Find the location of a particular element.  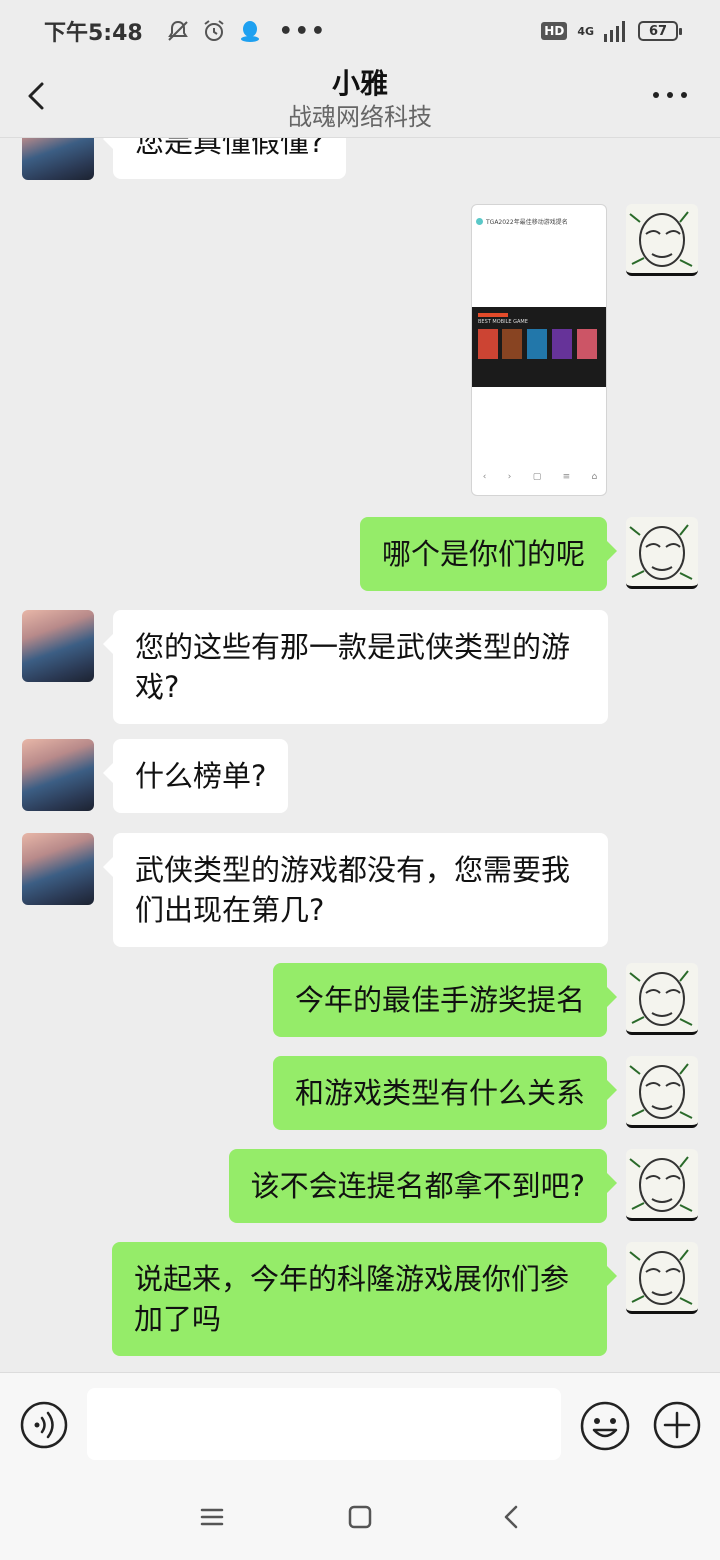

message-row-outgoing: 今年的最佳手游奖提名 is located at coordinates (360, 1003).